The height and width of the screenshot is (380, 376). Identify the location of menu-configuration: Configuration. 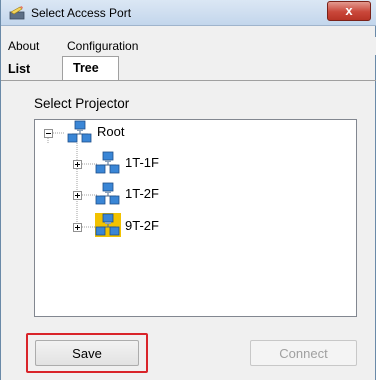
(102, 46).